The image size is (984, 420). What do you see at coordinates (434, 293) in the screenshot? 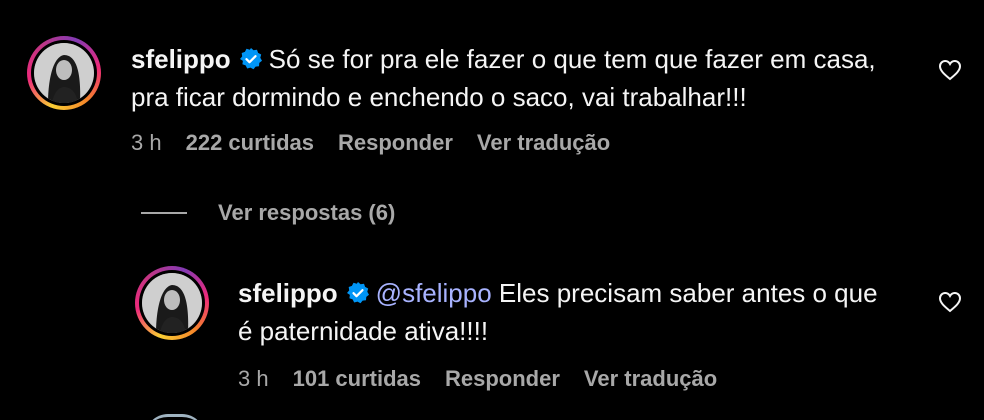
I see `mention-link: @sfelippo` at bounding box center [434, 293].